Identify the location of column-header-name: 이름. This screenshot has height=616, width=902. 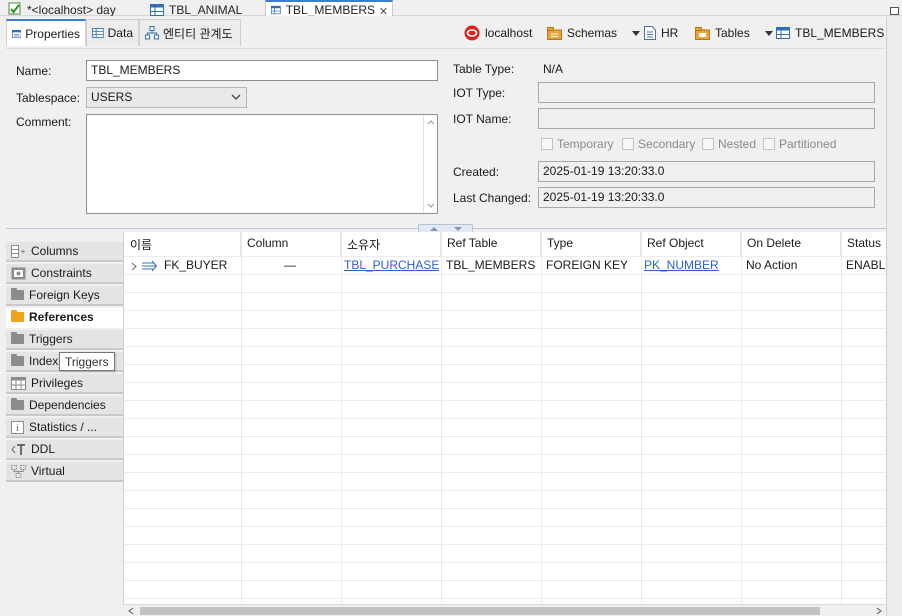
(182, 244).